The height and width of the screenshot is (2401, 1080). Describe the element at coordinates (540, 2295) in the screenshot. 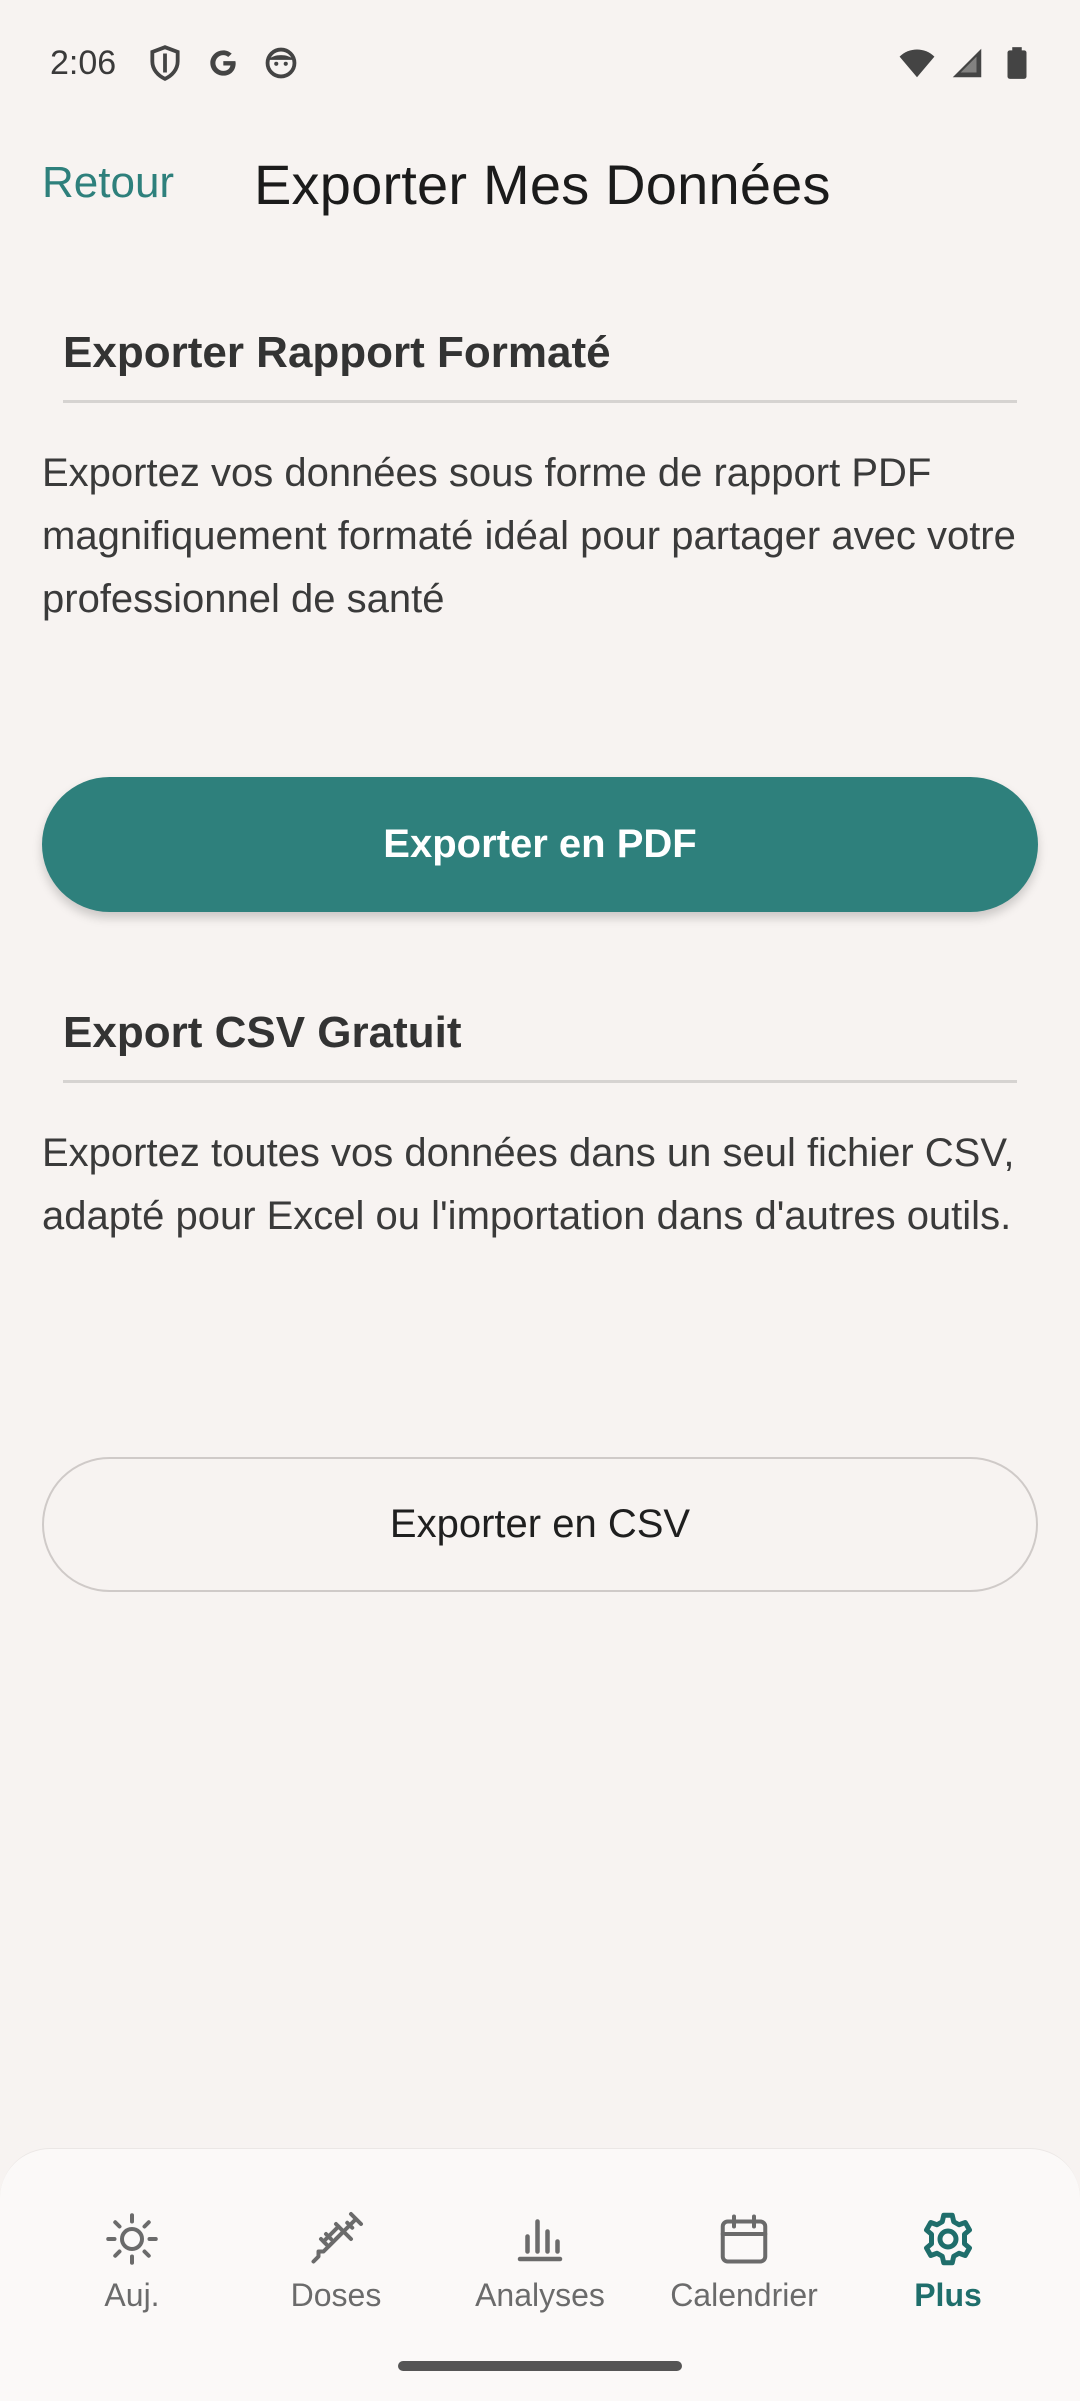

I see `nav-label-analyses: Analyses` at that location.